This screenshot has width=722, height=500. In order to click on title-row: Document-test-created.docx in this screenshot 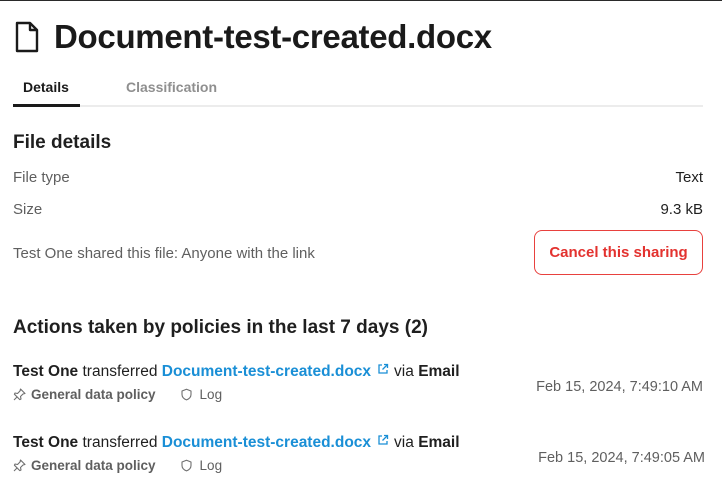, I will do `click(253, 37)`.